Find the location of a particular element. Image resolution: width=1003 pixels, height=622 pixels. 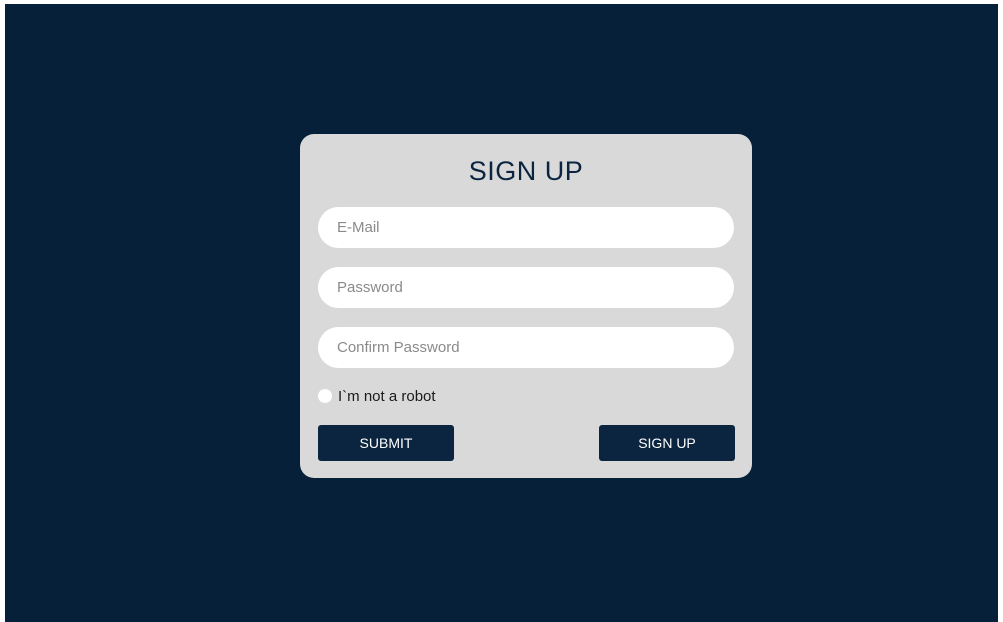

password-field is located at coordinates (526, 287).